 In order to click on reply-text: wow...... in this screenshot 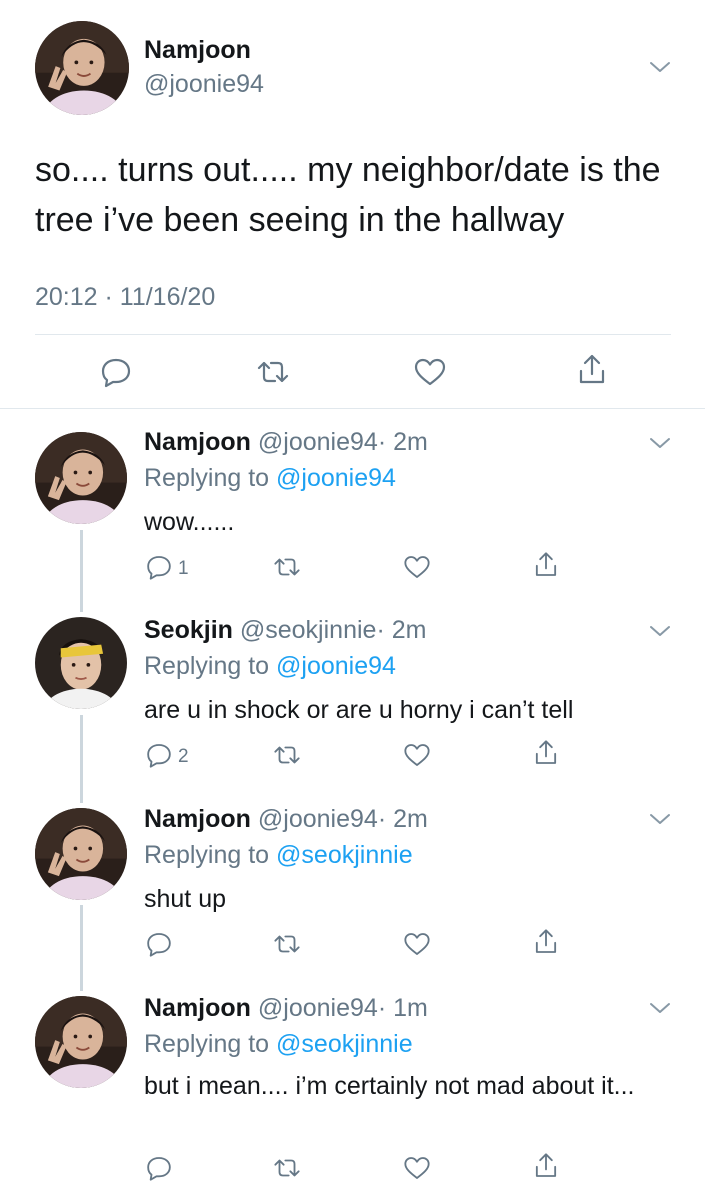, I will do `click(189, 522)`.